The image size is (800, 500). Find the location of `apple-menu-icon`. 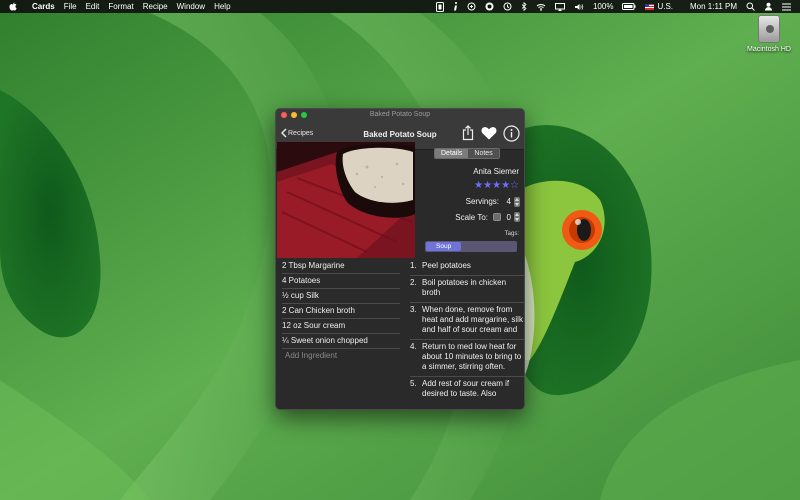

apple-menu-icon is located at coordinates (15, 6).